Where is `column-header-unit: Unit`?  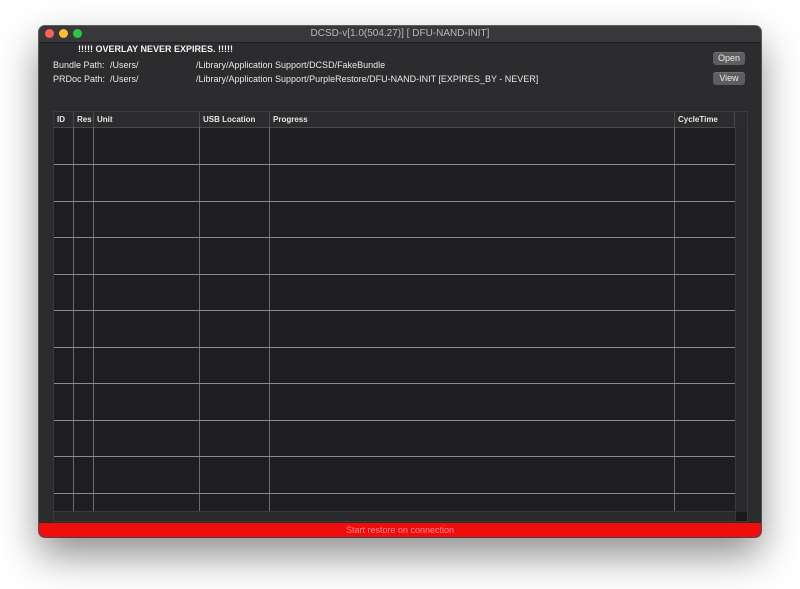 column-header-unit: Unit is located at coordinates (147, 119).